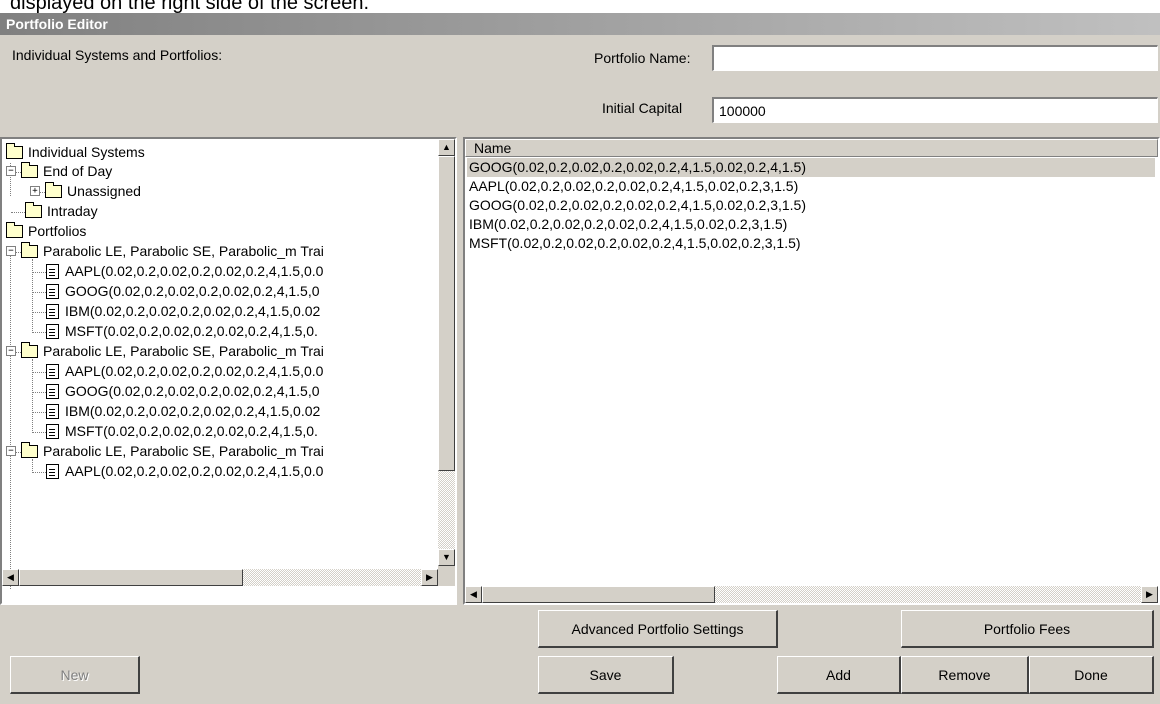 The width and height of the screenshot is (1160, 704). Describe the element at coordinates (935, 110) in the screenshot. I see `initial-capital-input` at that location.